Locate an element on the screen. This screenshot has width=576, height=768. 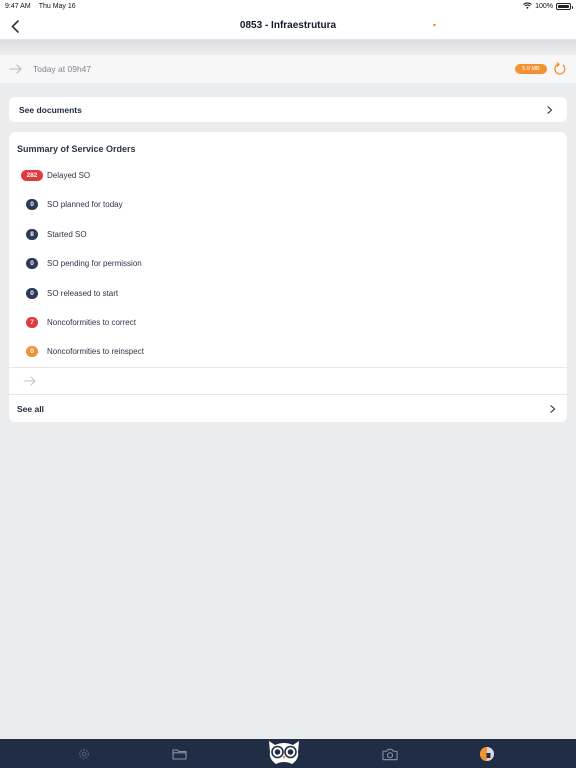
summary-title: Summary of Service Orders is located at coordinates (76, 149).